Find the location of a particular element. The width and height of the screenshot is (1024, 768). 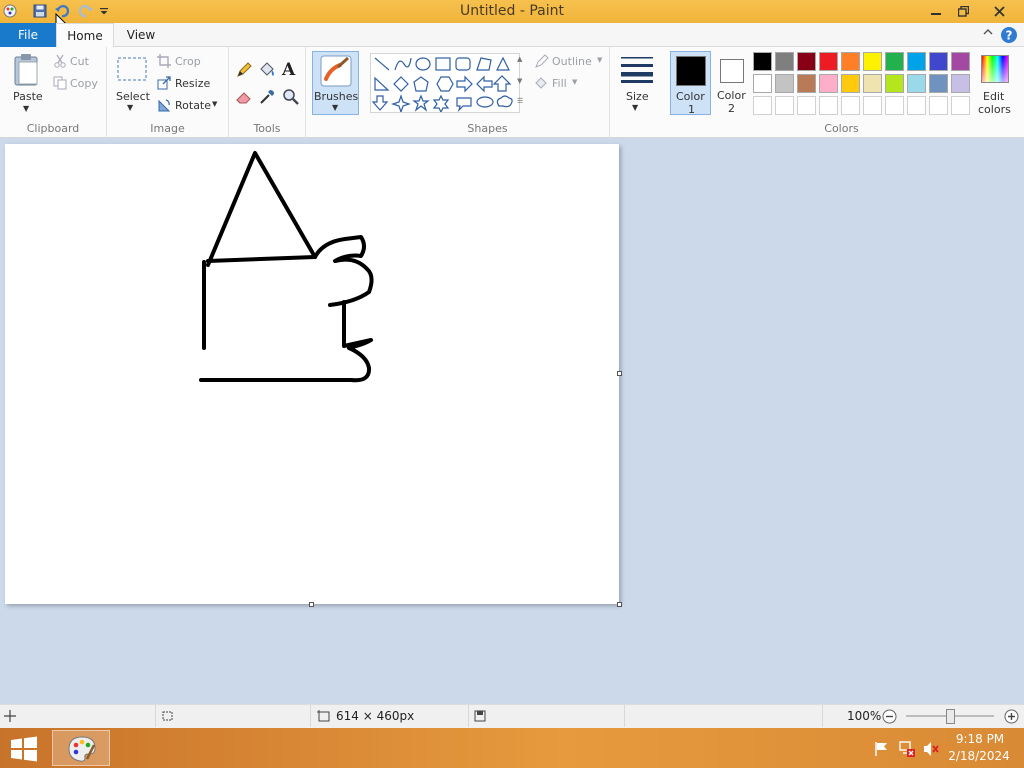

restore-button is located at coordinates (963, 11).